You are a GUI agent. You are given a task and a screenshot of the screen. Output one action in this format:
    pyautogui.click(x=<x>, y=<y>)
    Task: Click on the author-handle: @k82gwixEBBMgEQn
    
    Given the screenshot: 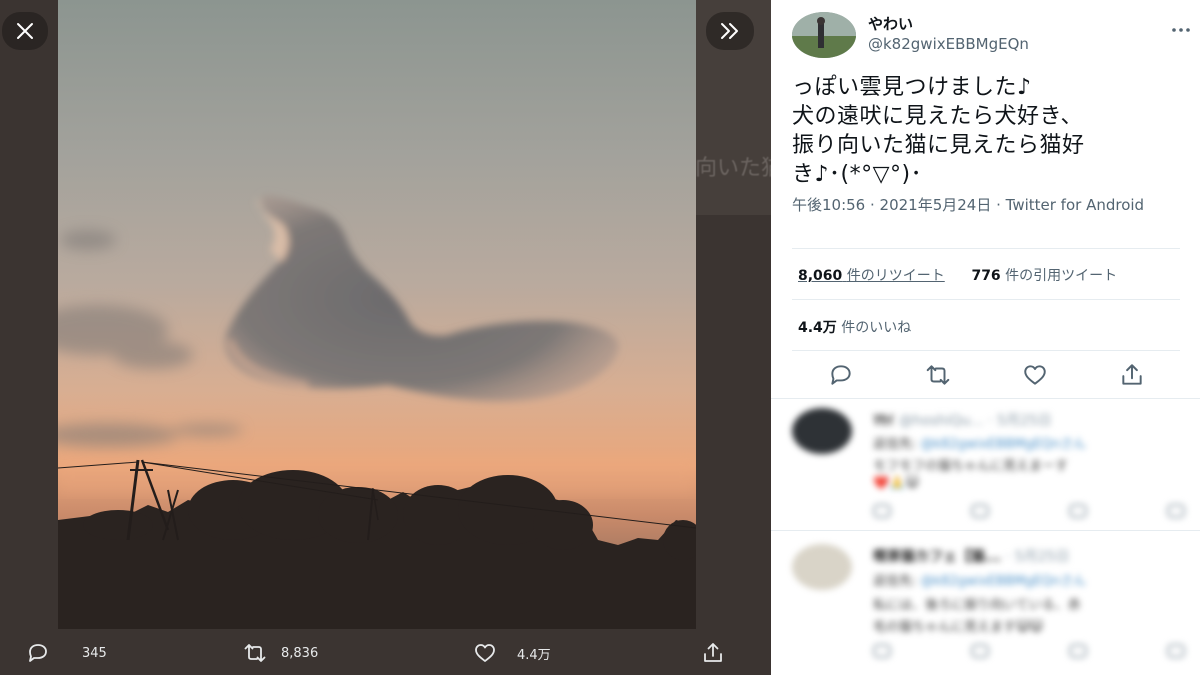 What is the action you would take?
    pyautogui.click(x=948, y=44)
    